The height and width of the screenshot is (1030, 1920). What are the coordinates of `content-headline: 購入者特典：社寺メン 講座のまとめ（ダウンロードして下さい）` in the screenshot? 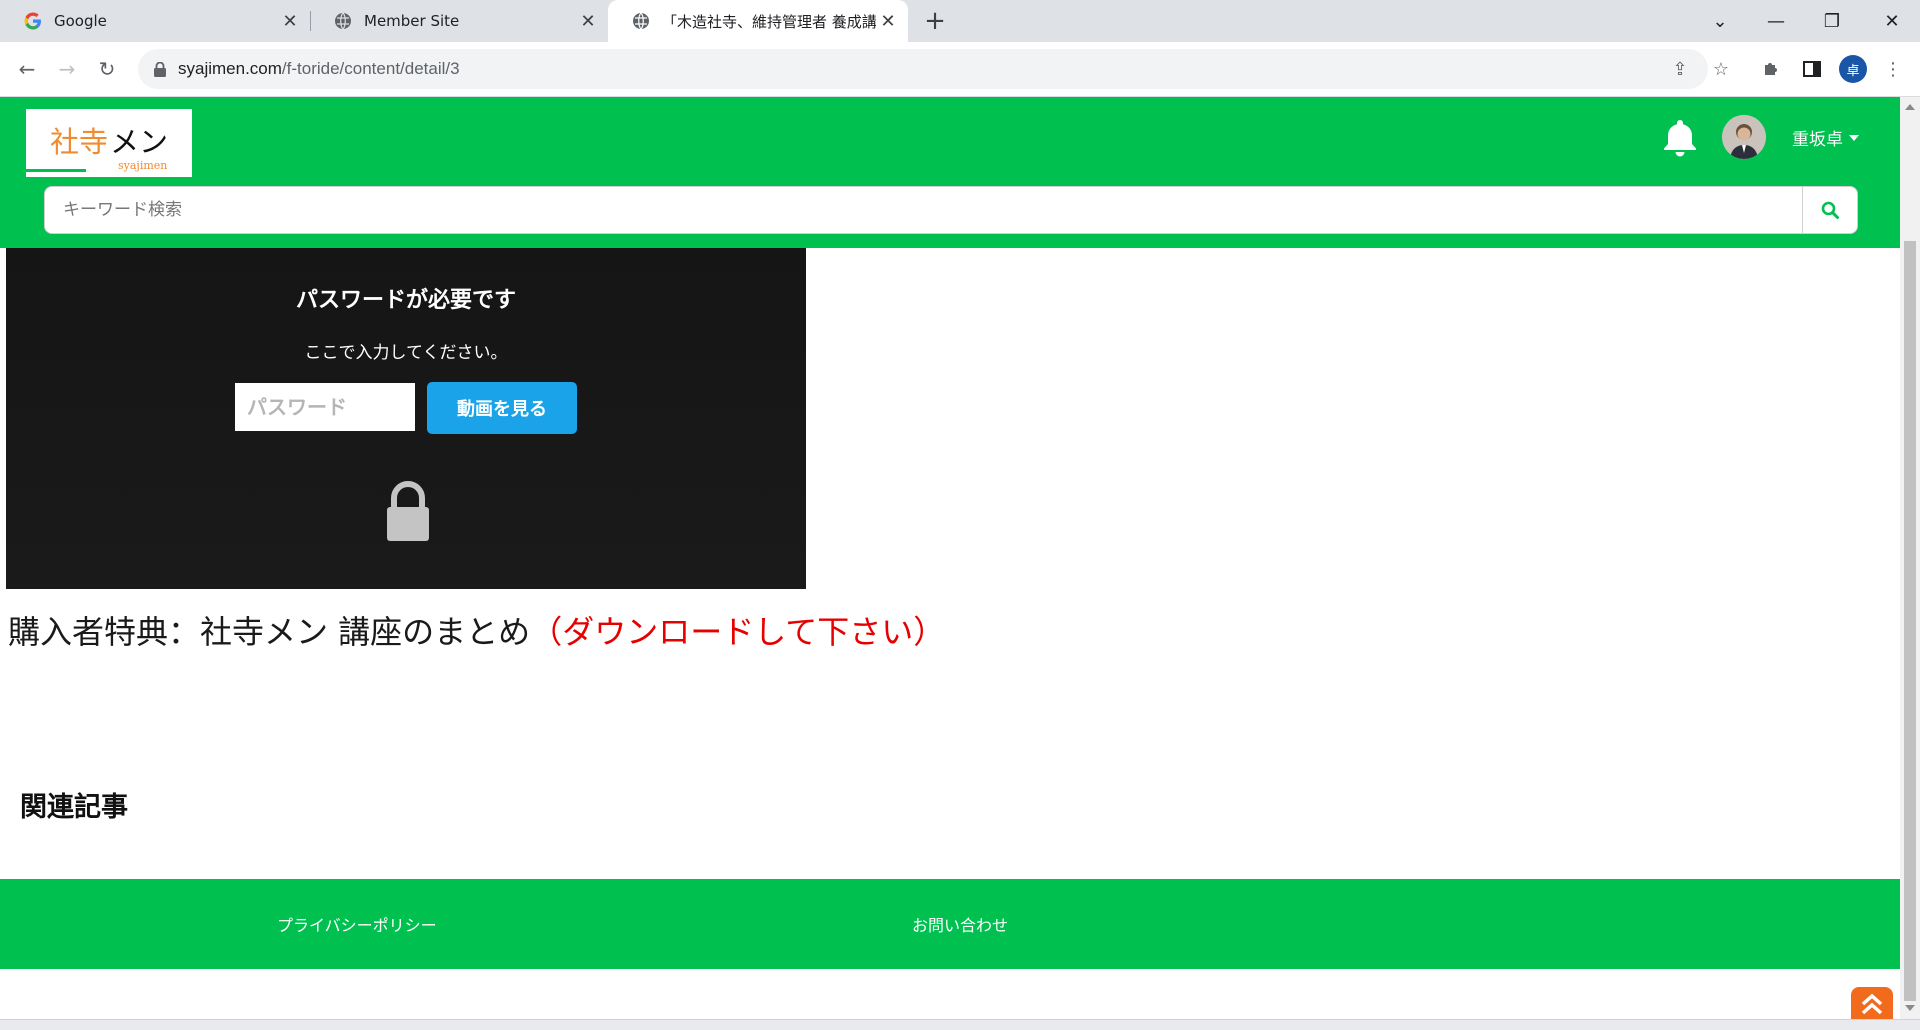 It's located at (476, 630).